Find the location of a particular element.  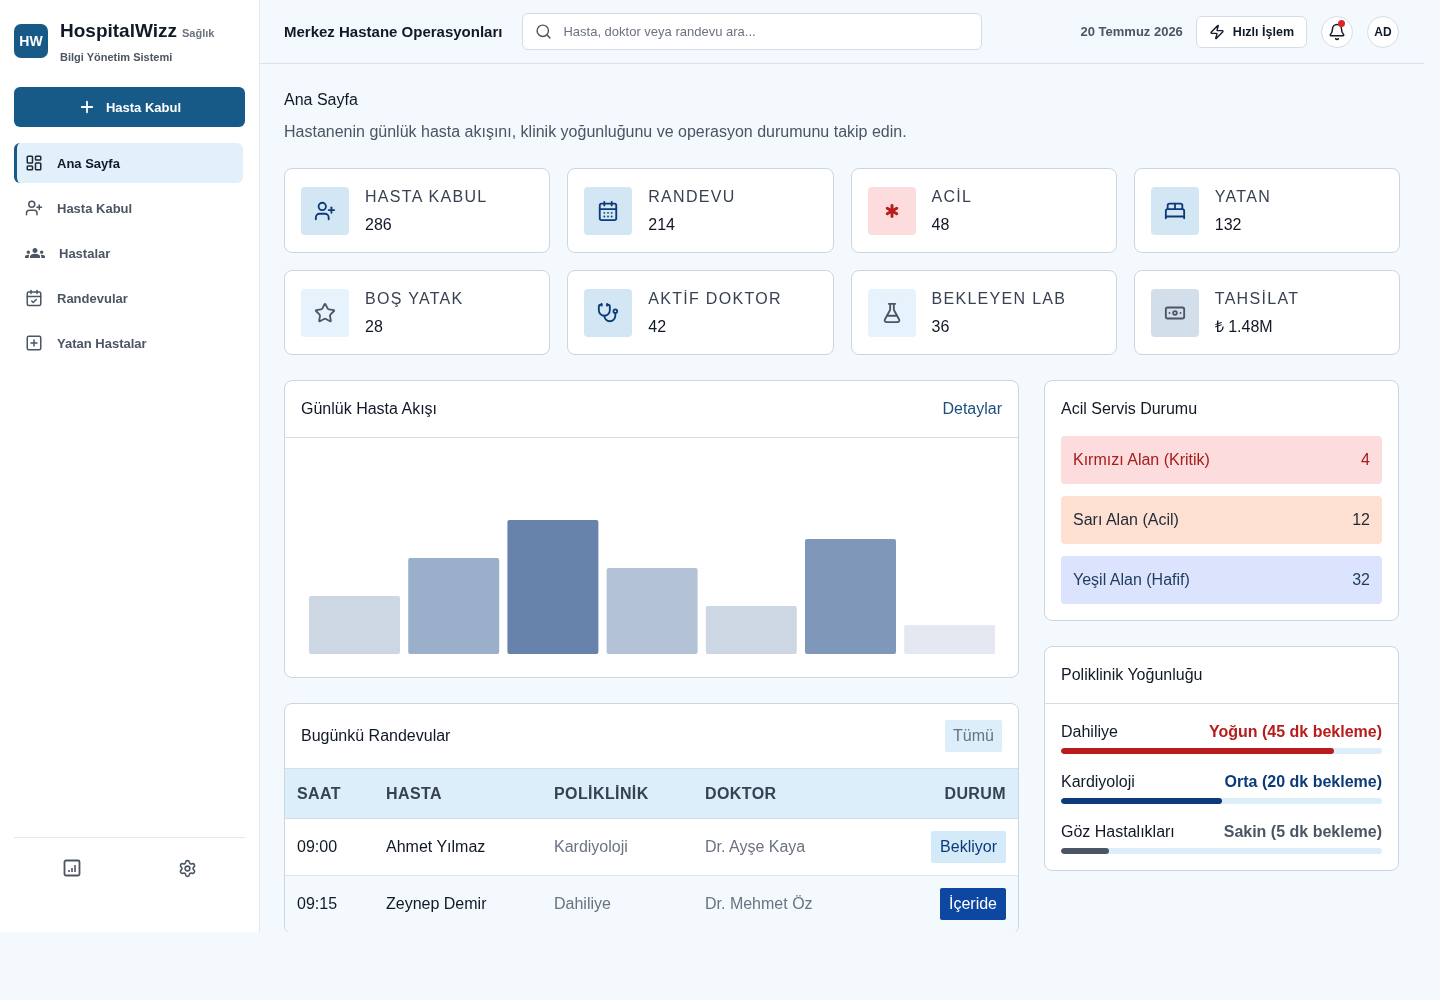

status-tag: İçeride is located at coordinates (972, 904).